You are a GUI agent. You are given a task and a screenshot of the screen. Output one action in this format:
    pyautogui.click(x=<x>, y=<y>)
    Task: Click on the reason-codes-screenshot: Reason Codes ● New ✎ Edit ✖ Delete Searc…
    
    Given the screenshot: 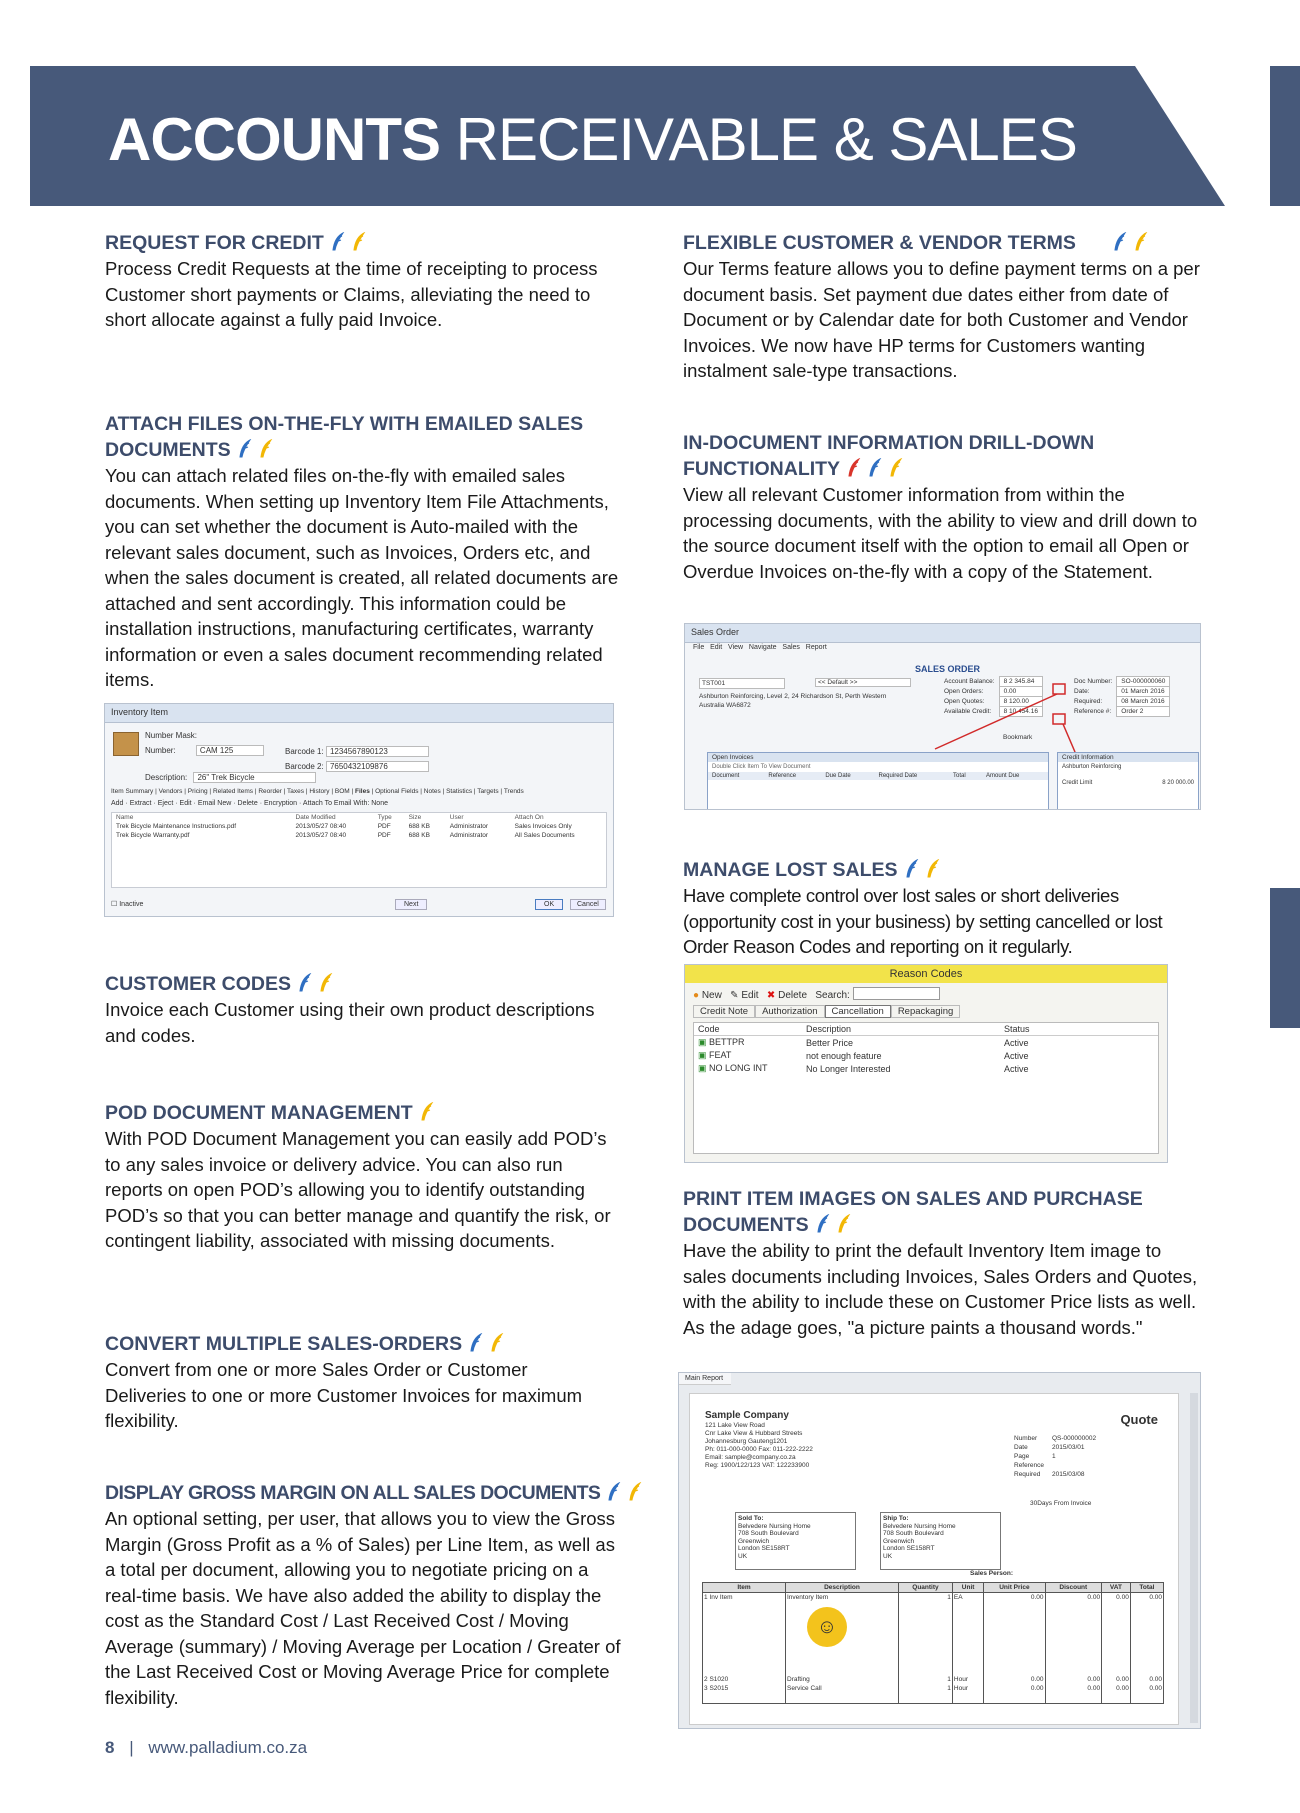 What is the action you would take?
    pyautogui.click(x=926, y=1063)
    